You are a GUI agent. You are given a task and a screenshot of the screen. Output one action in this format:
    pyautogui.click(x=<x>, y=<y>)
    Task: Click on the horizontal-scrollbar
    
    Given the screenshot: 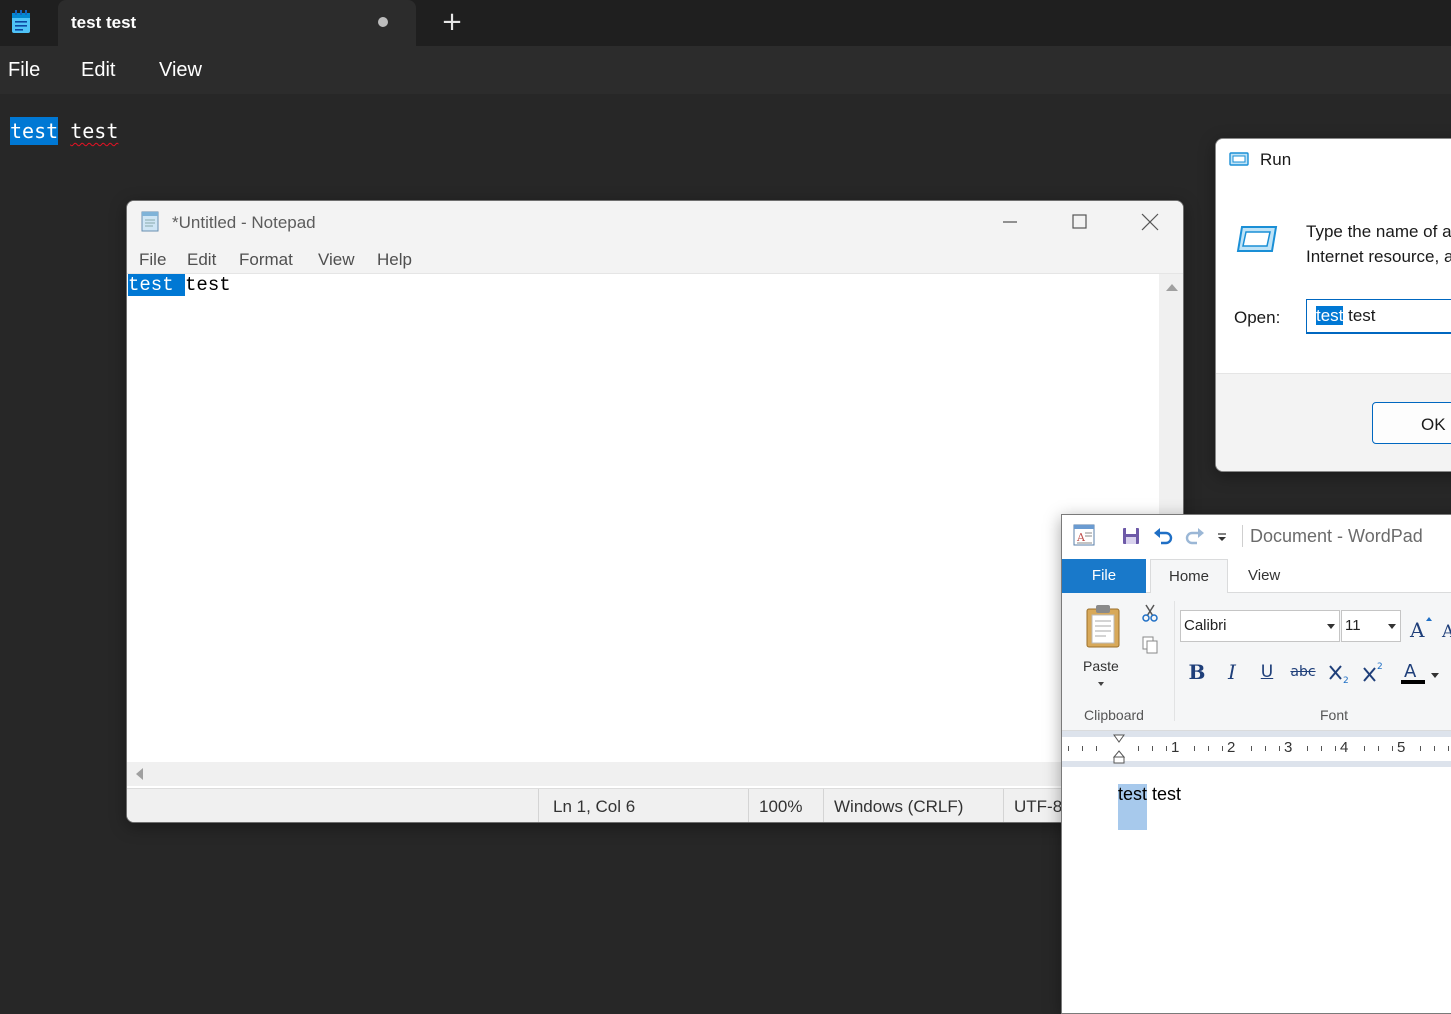 What is the action you would take?
    pyautogui.click(x=643, y=774)
    